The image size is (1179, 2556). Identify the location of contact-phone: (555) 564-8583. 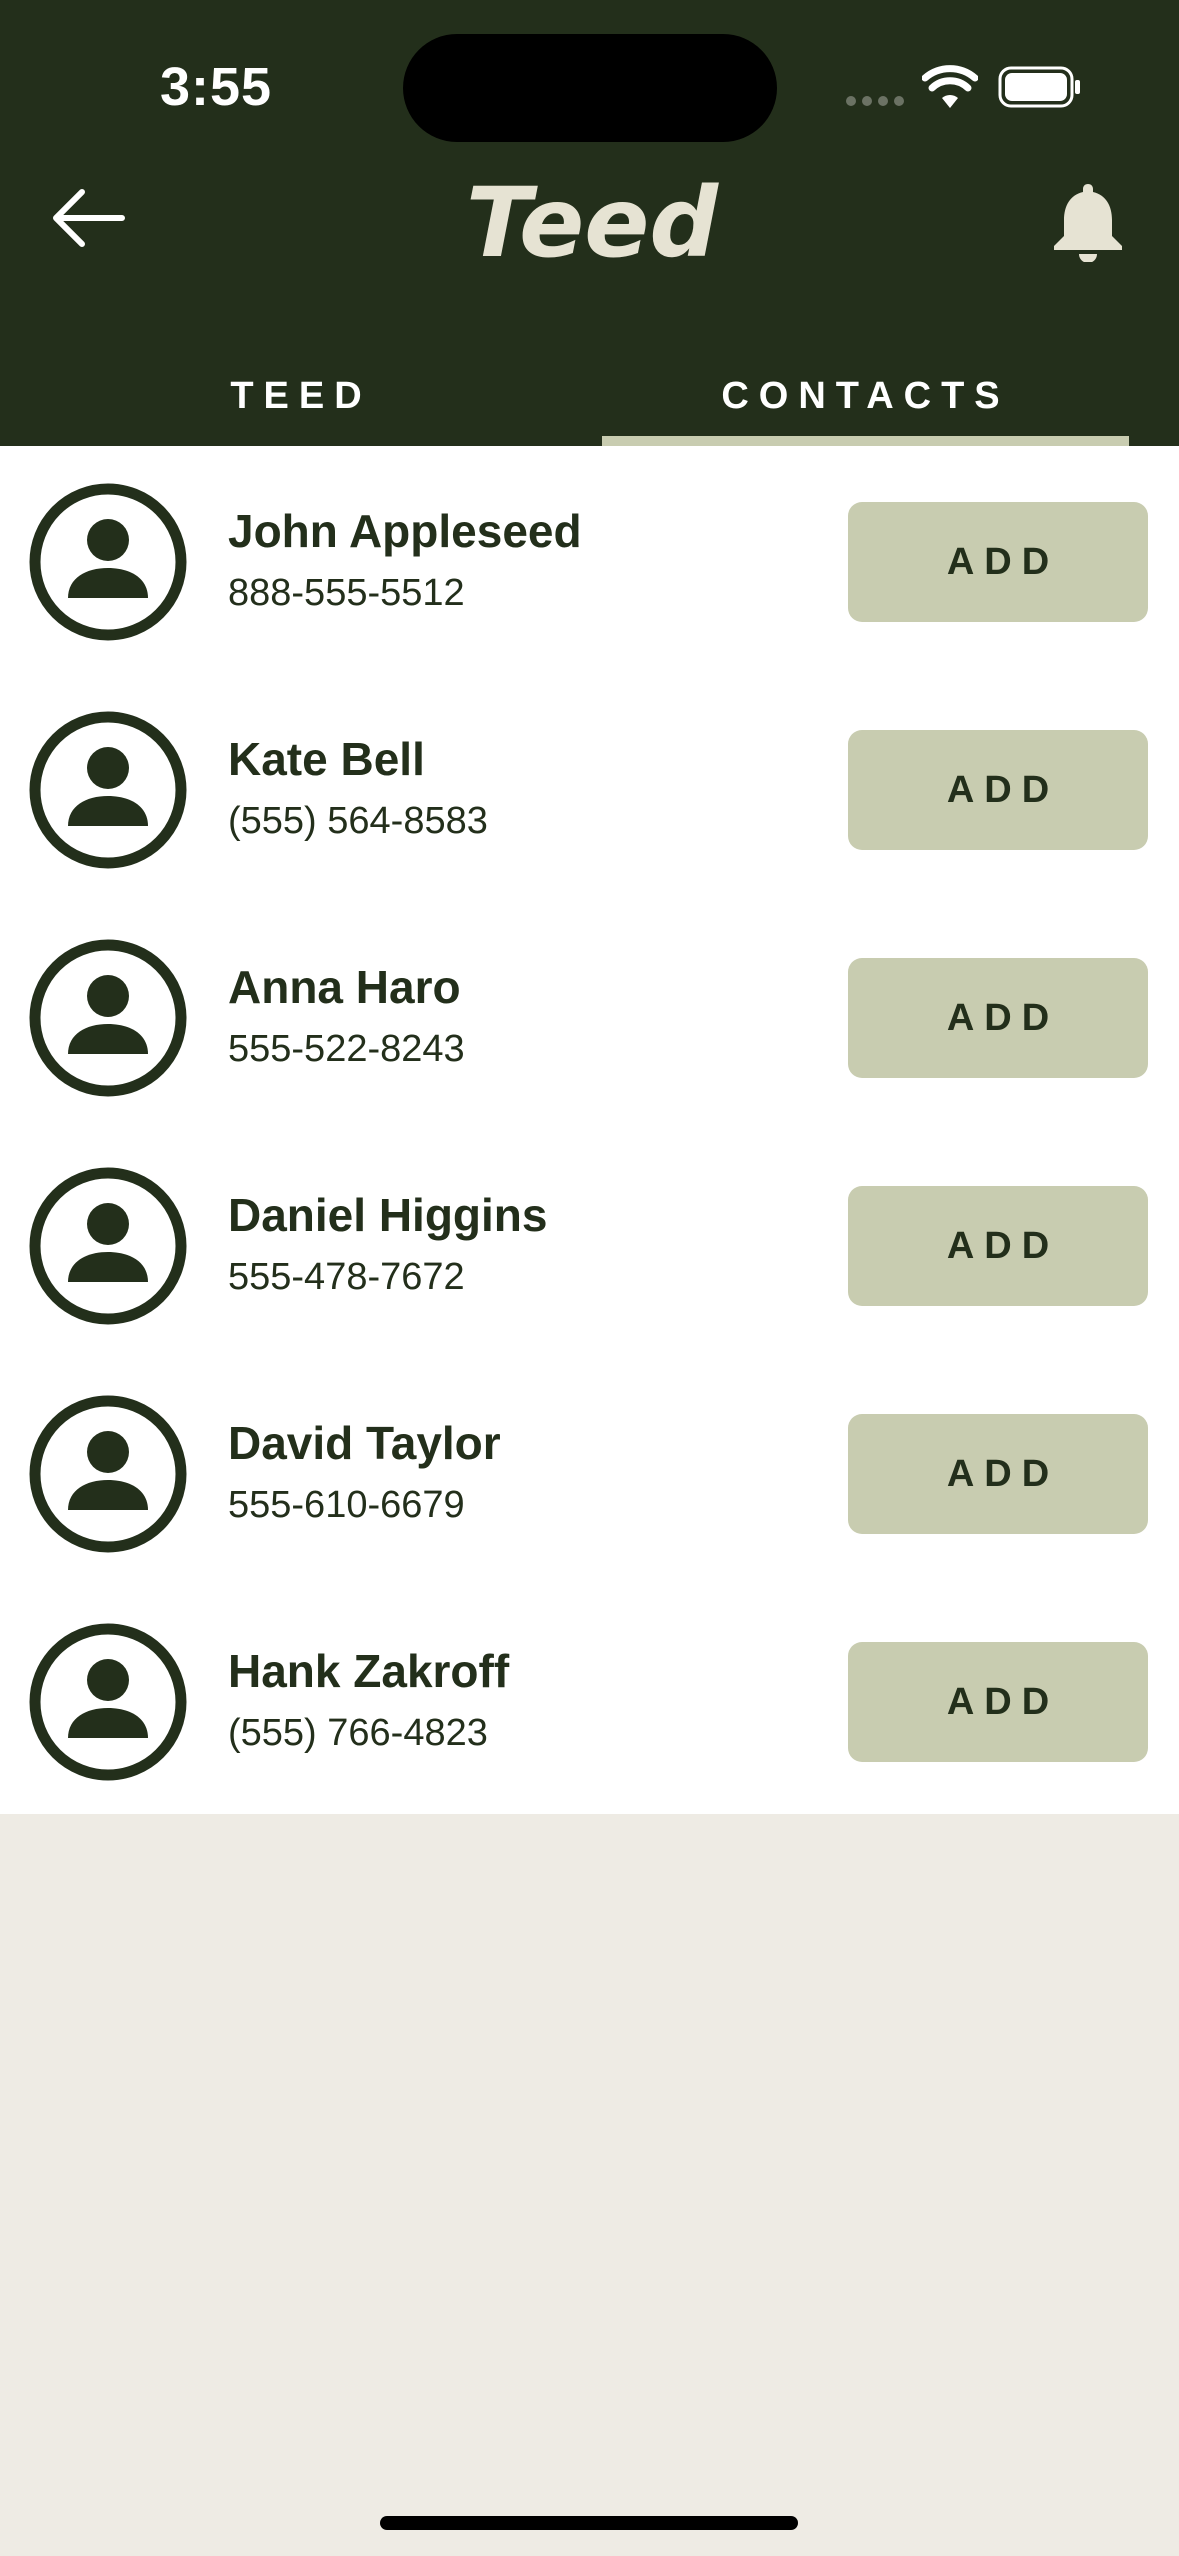
(358, 821).